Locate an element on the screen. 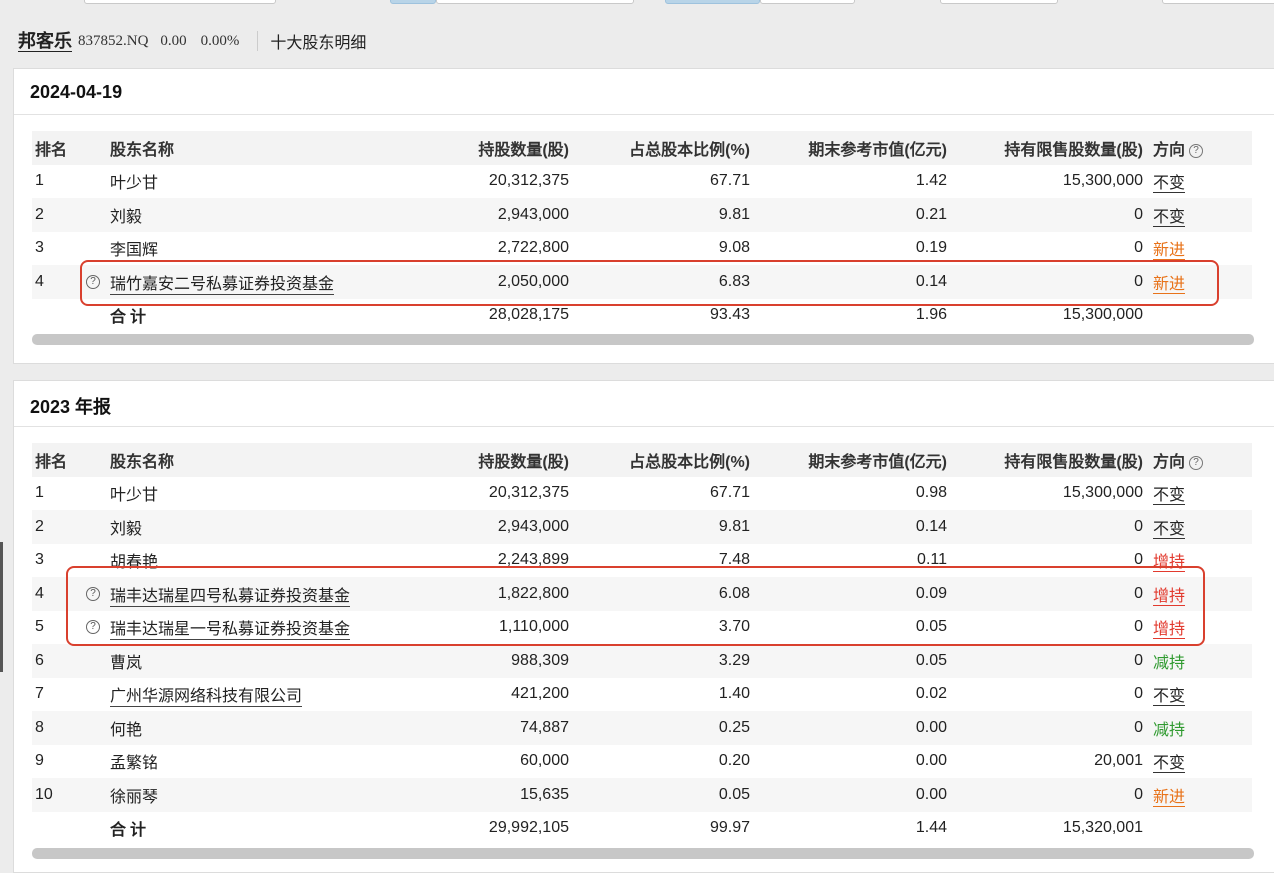 The width and height of the screenshot is (1274, 873). share-ratio-cell: 1.40 is located at coordinates (734, 694).